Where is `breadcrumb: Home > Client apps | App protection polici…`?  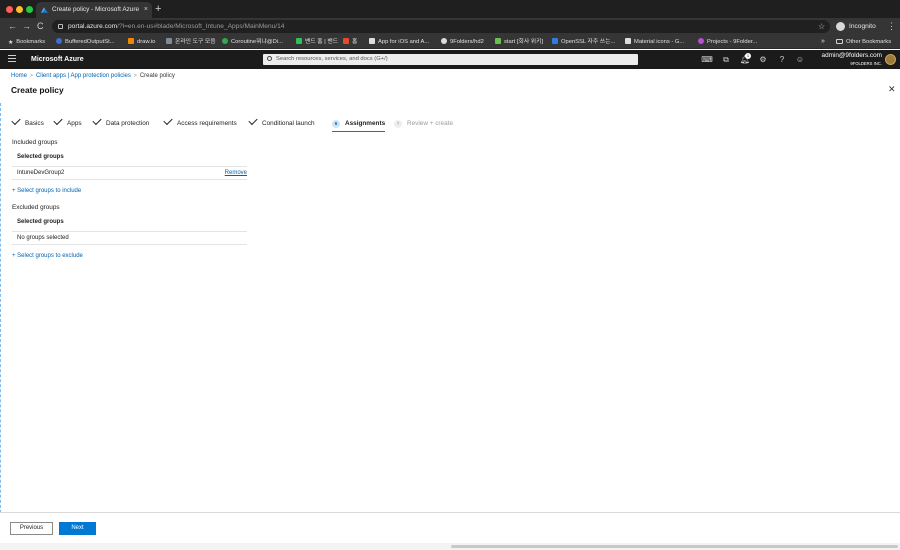
breadcrumb: Home > Client apps | App protection polici… is located at coordinates (93, 76).